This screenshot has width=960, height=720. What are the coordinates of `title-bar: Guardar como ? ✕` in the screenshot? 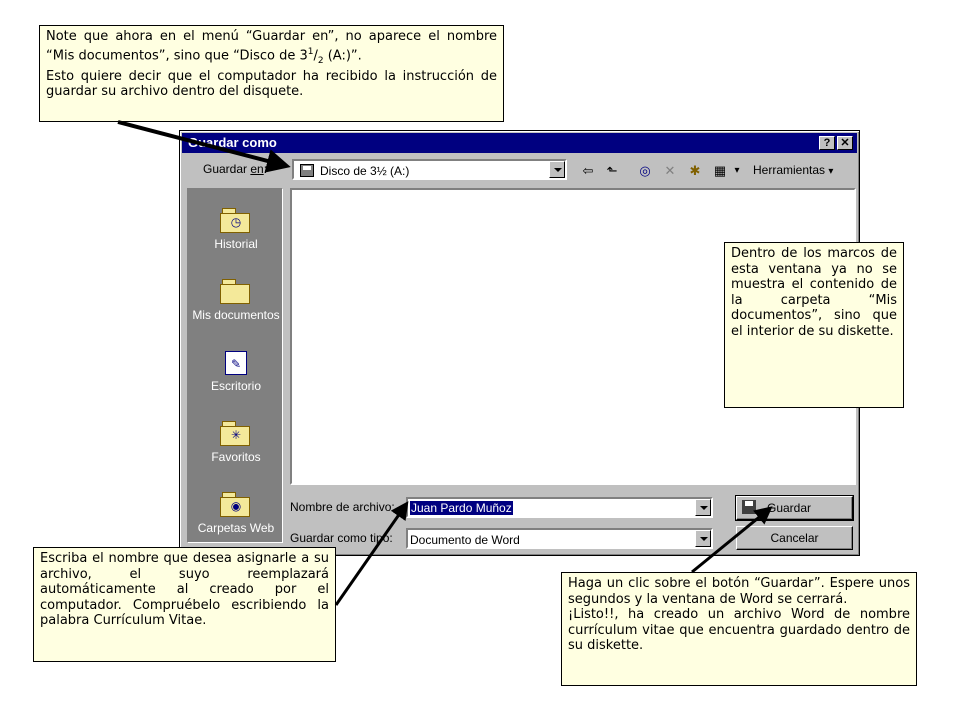 It's located at (519, 143).